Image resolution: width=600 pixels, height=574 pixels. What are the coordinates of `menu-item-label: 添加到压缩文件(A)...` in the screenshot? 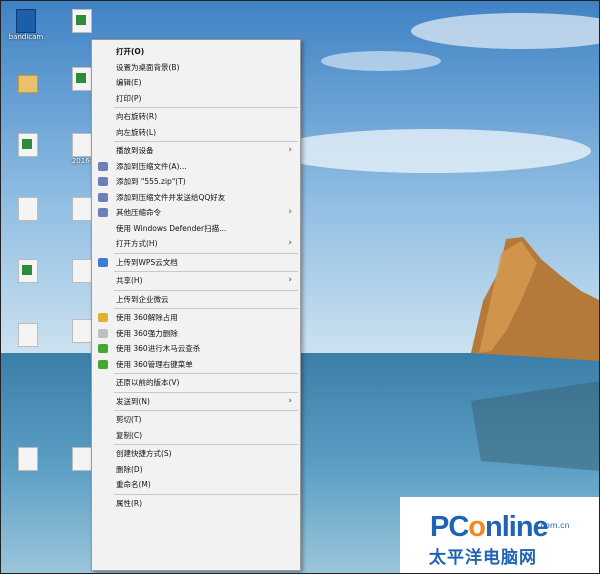 It's located at (151, 166).